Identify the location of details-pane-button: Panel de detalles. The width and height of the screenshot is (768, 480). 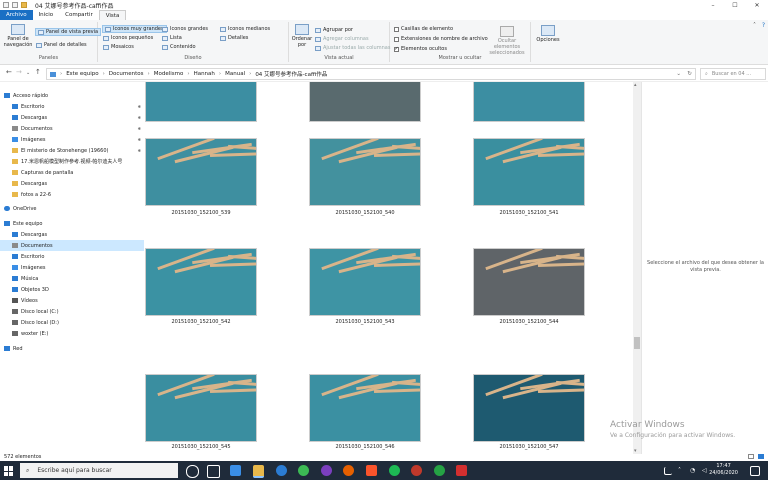
(61, 45).